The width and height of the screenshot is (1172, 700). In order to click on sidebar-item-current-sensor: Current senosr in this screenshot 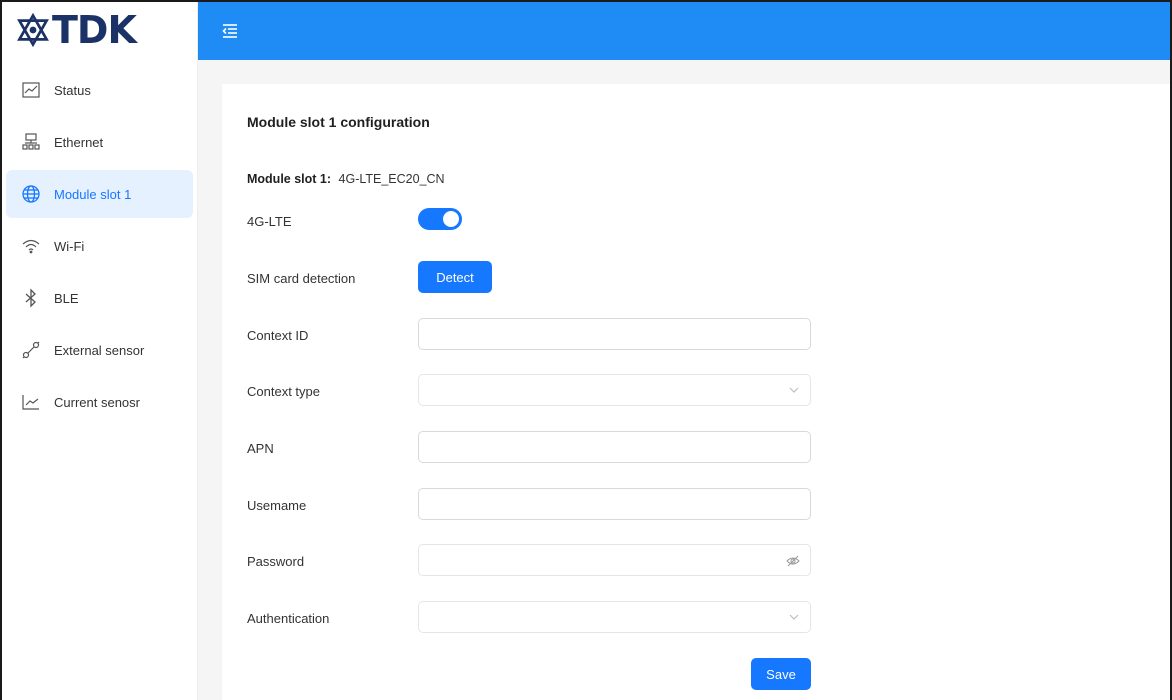, I will do `click(99, 402)`.